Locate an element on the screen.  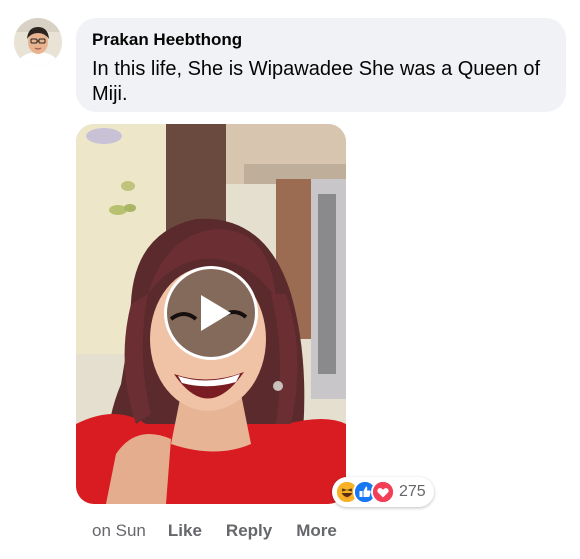
play-button is located at coordinates (211, 313).